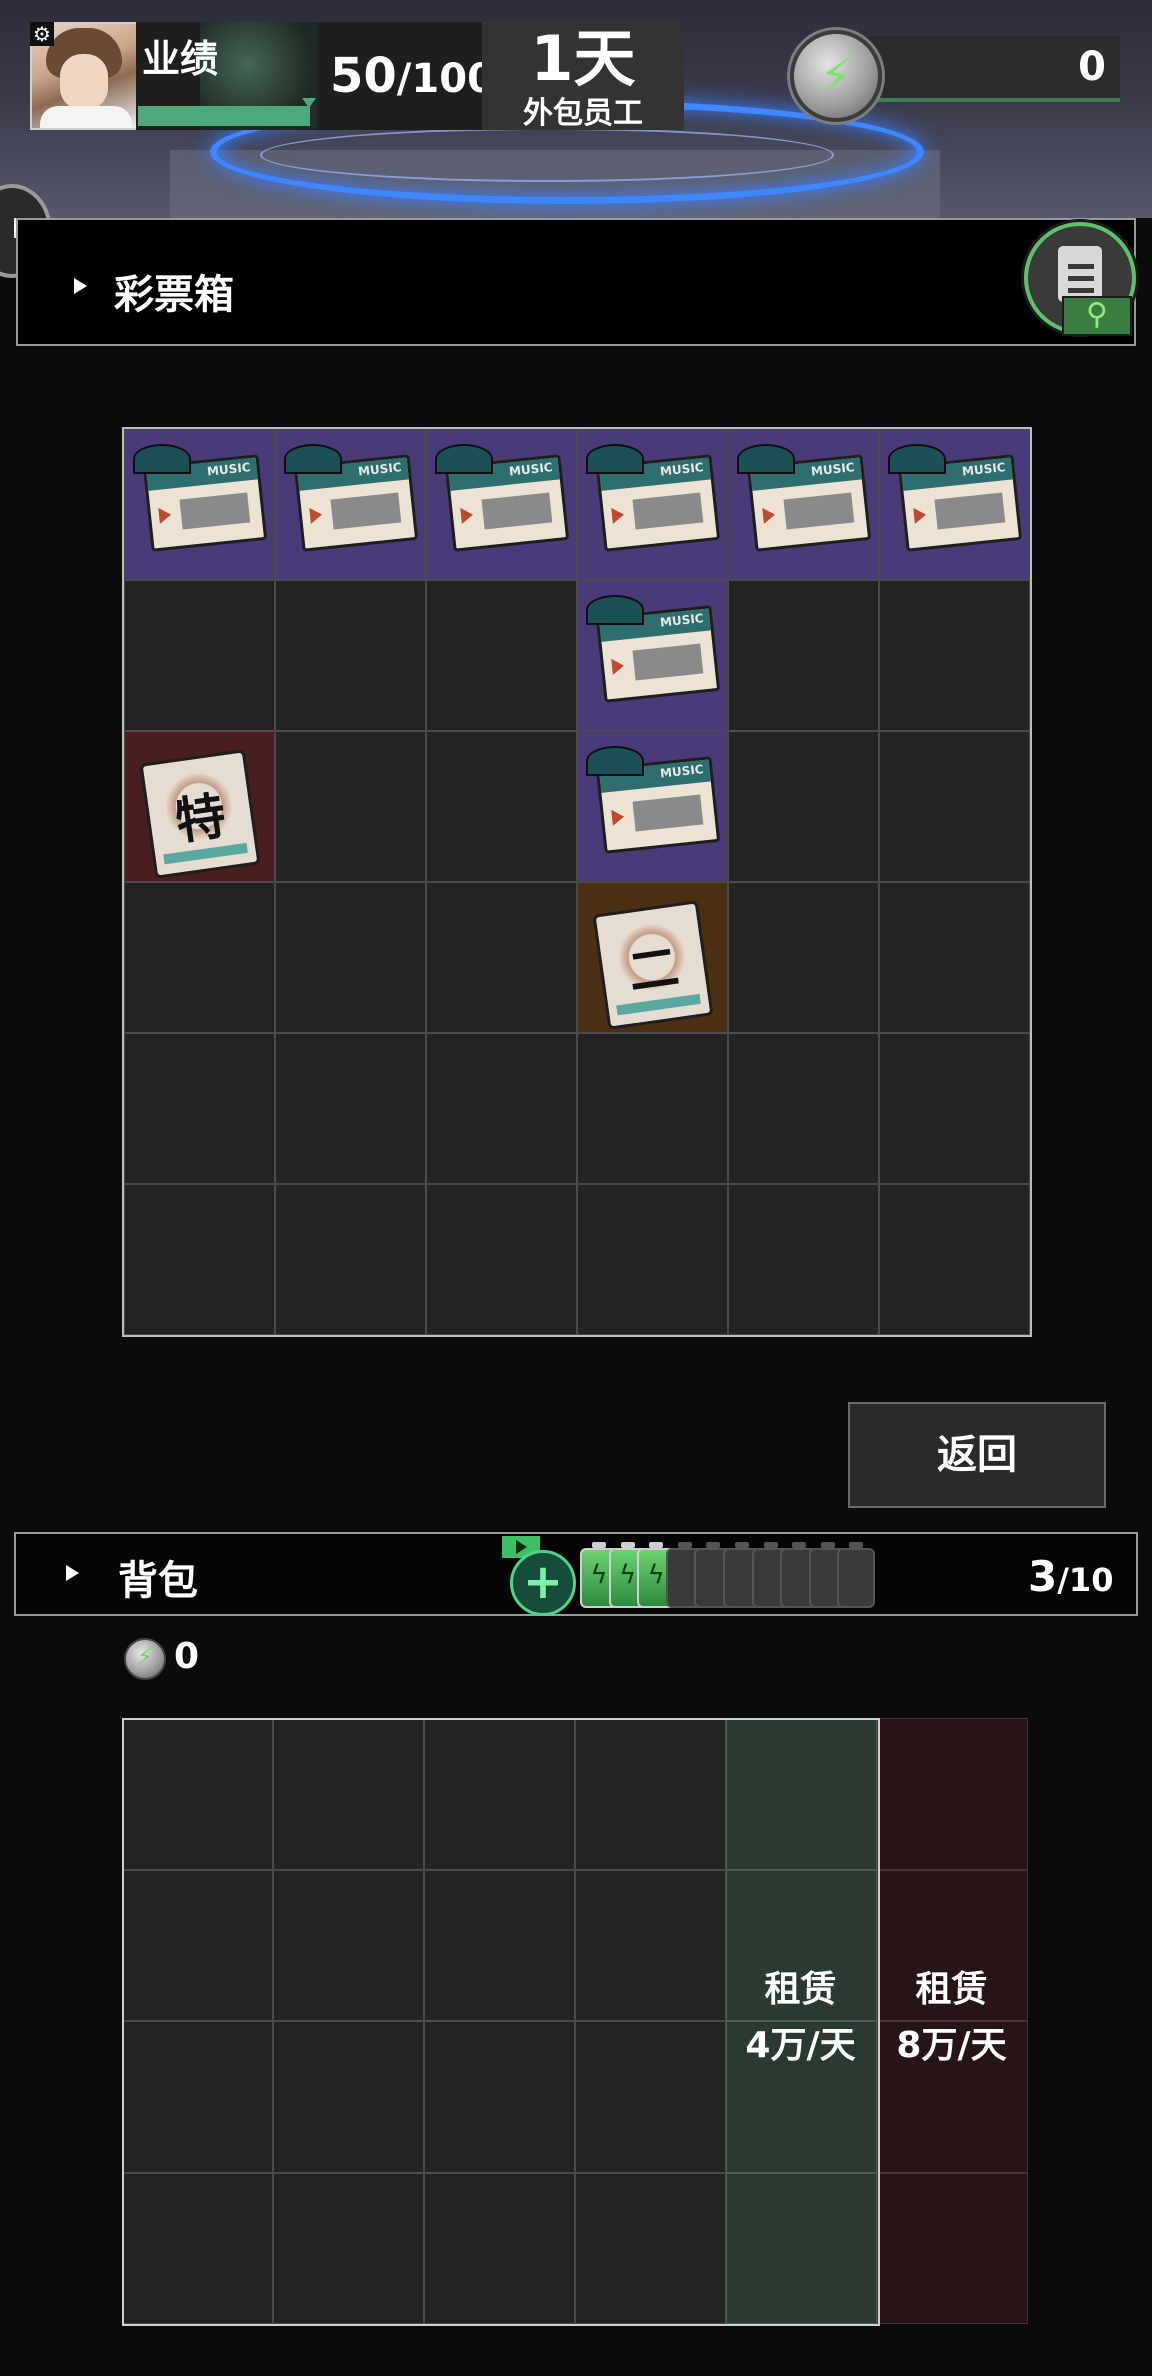  I want to click on return-button: 返回, so click(977, 1455).